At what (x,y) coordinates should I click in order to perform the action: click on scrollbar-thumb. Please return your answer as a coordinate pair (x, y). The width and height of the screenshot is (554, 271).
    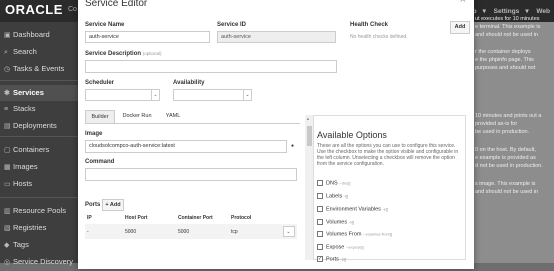
    Looking at the image, I should click on (309, 136).